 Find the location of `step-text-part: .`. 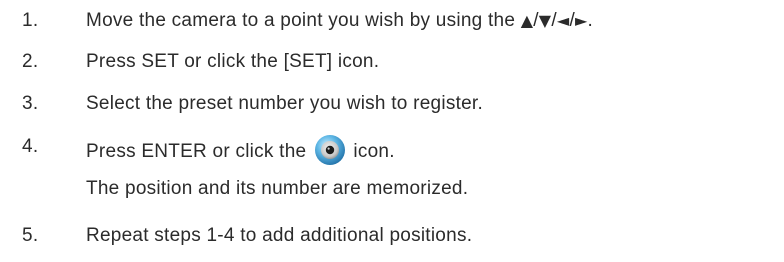

step-text-part: . is located at coordinates (590, 20).